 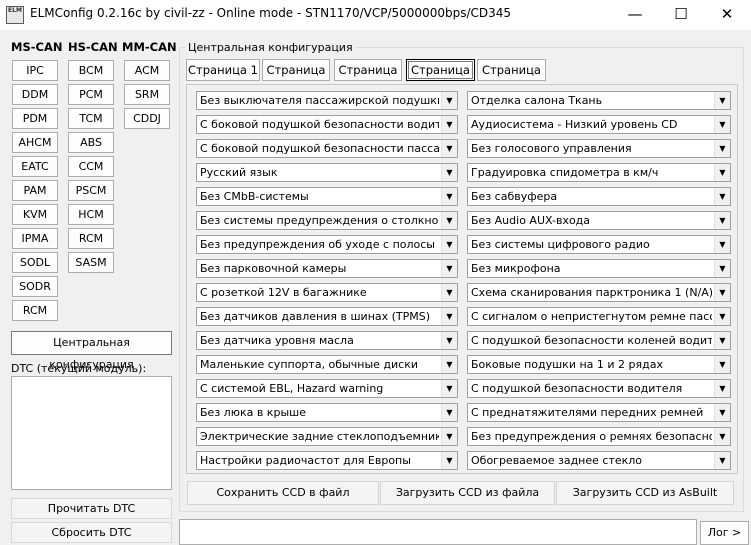 What do you see at coordinates (35, 166) in the screenshot?
I see `module-button-eatc: EATC` at bounding box center [35, 166].